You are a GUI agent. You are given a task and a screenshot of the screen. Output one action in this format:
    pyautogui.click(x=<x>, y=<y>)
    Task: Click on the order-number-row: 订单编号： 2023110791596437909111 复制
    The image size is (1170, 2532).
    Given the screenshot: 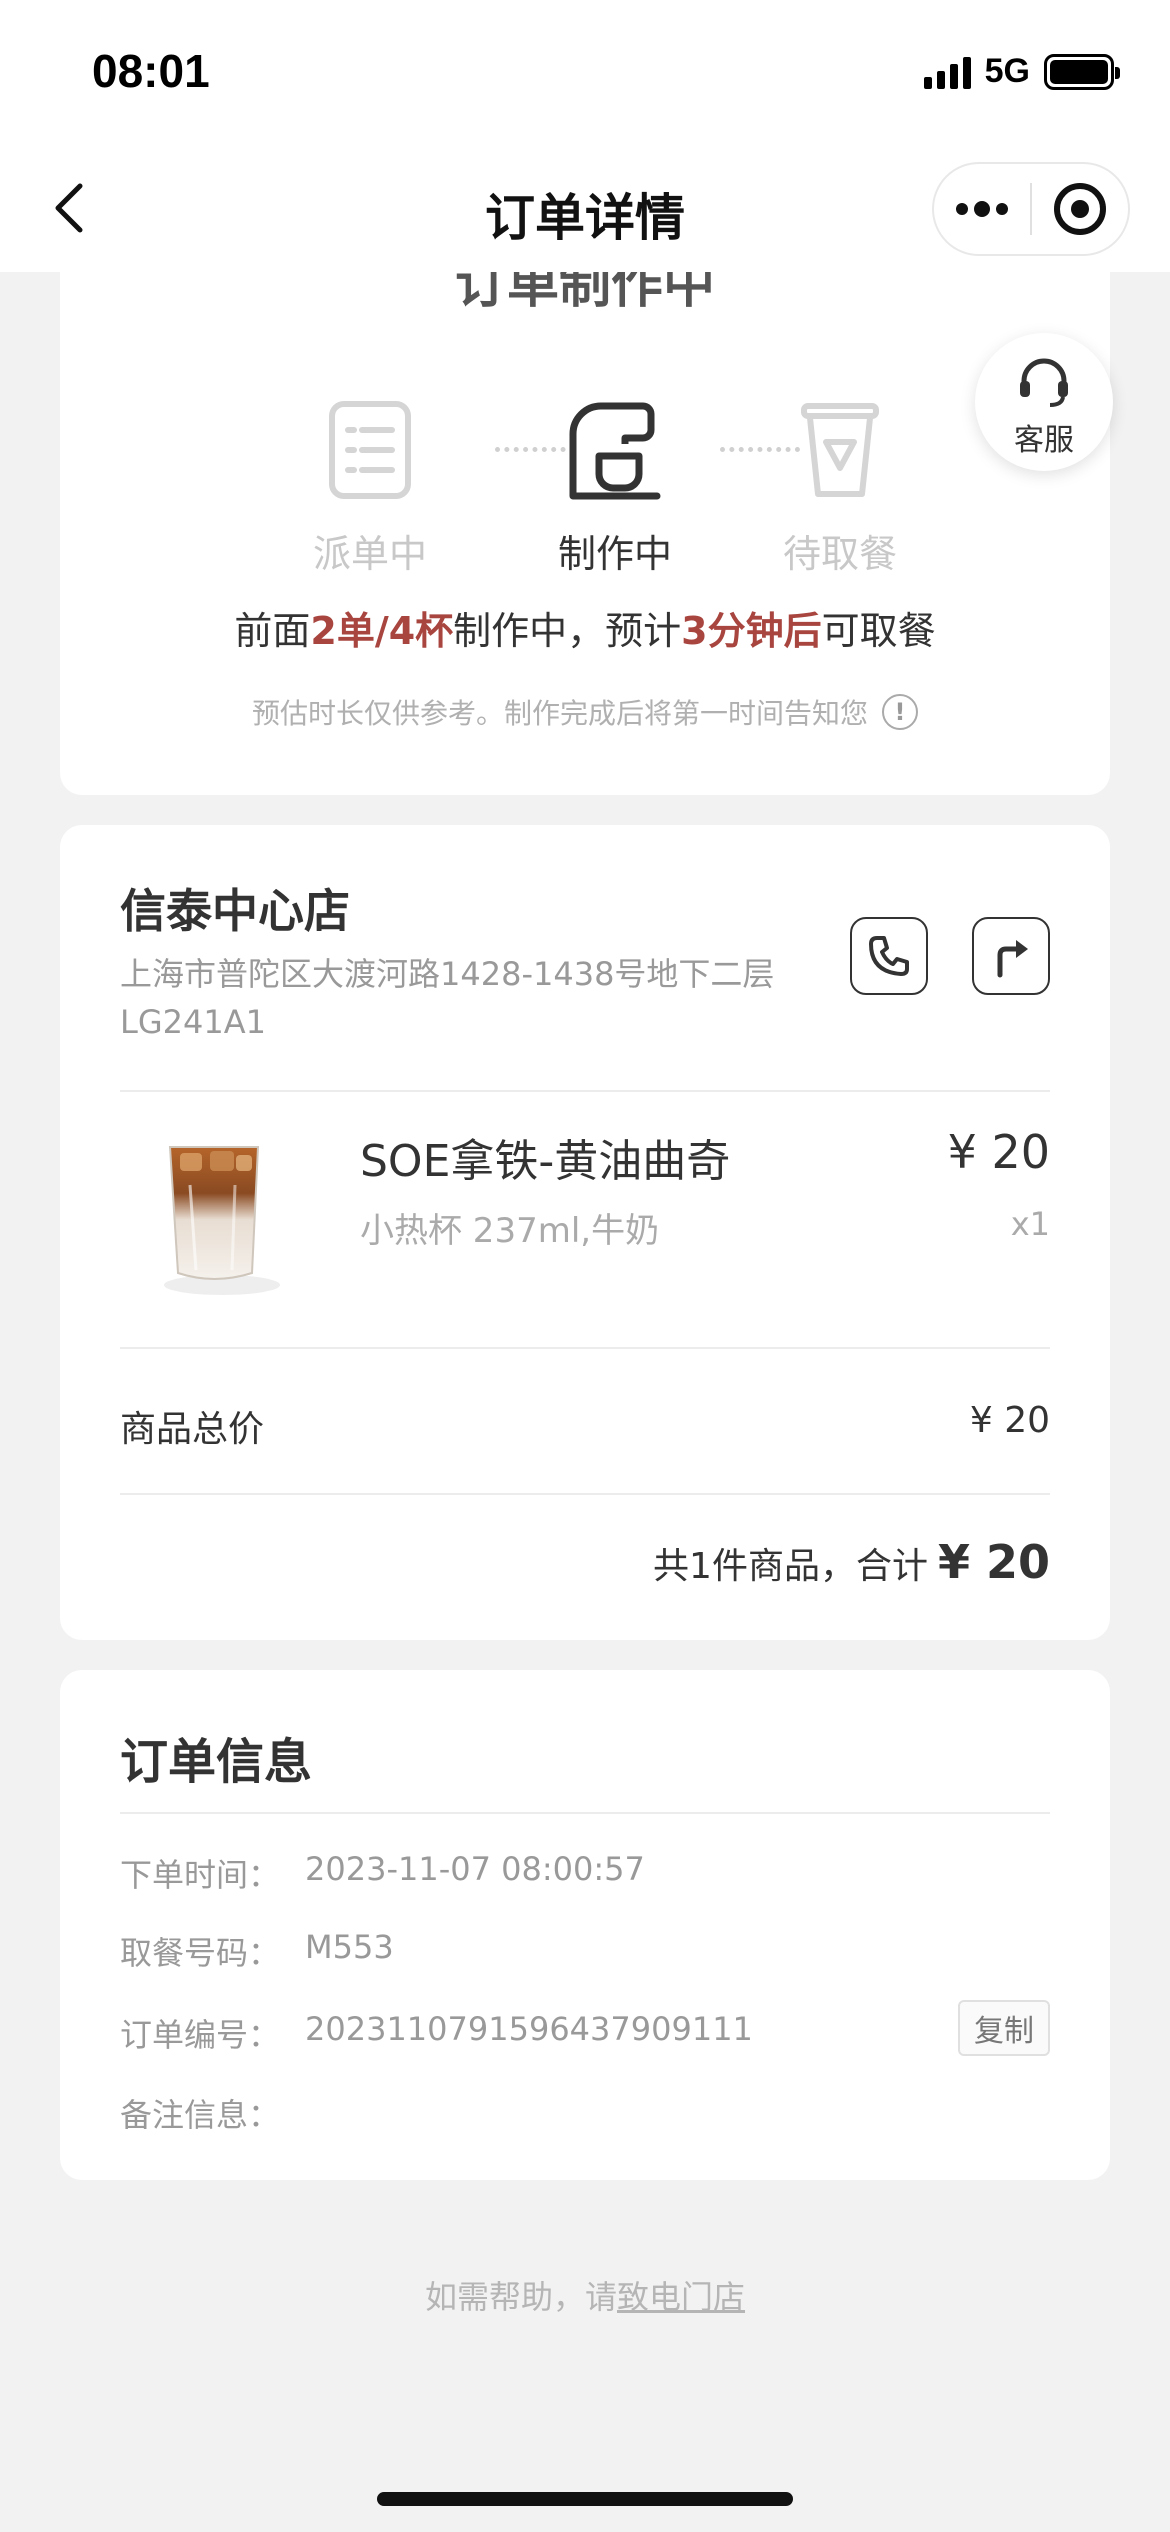 What is the action you would take?
    pyautogui.click(x=585, y=2029)
    